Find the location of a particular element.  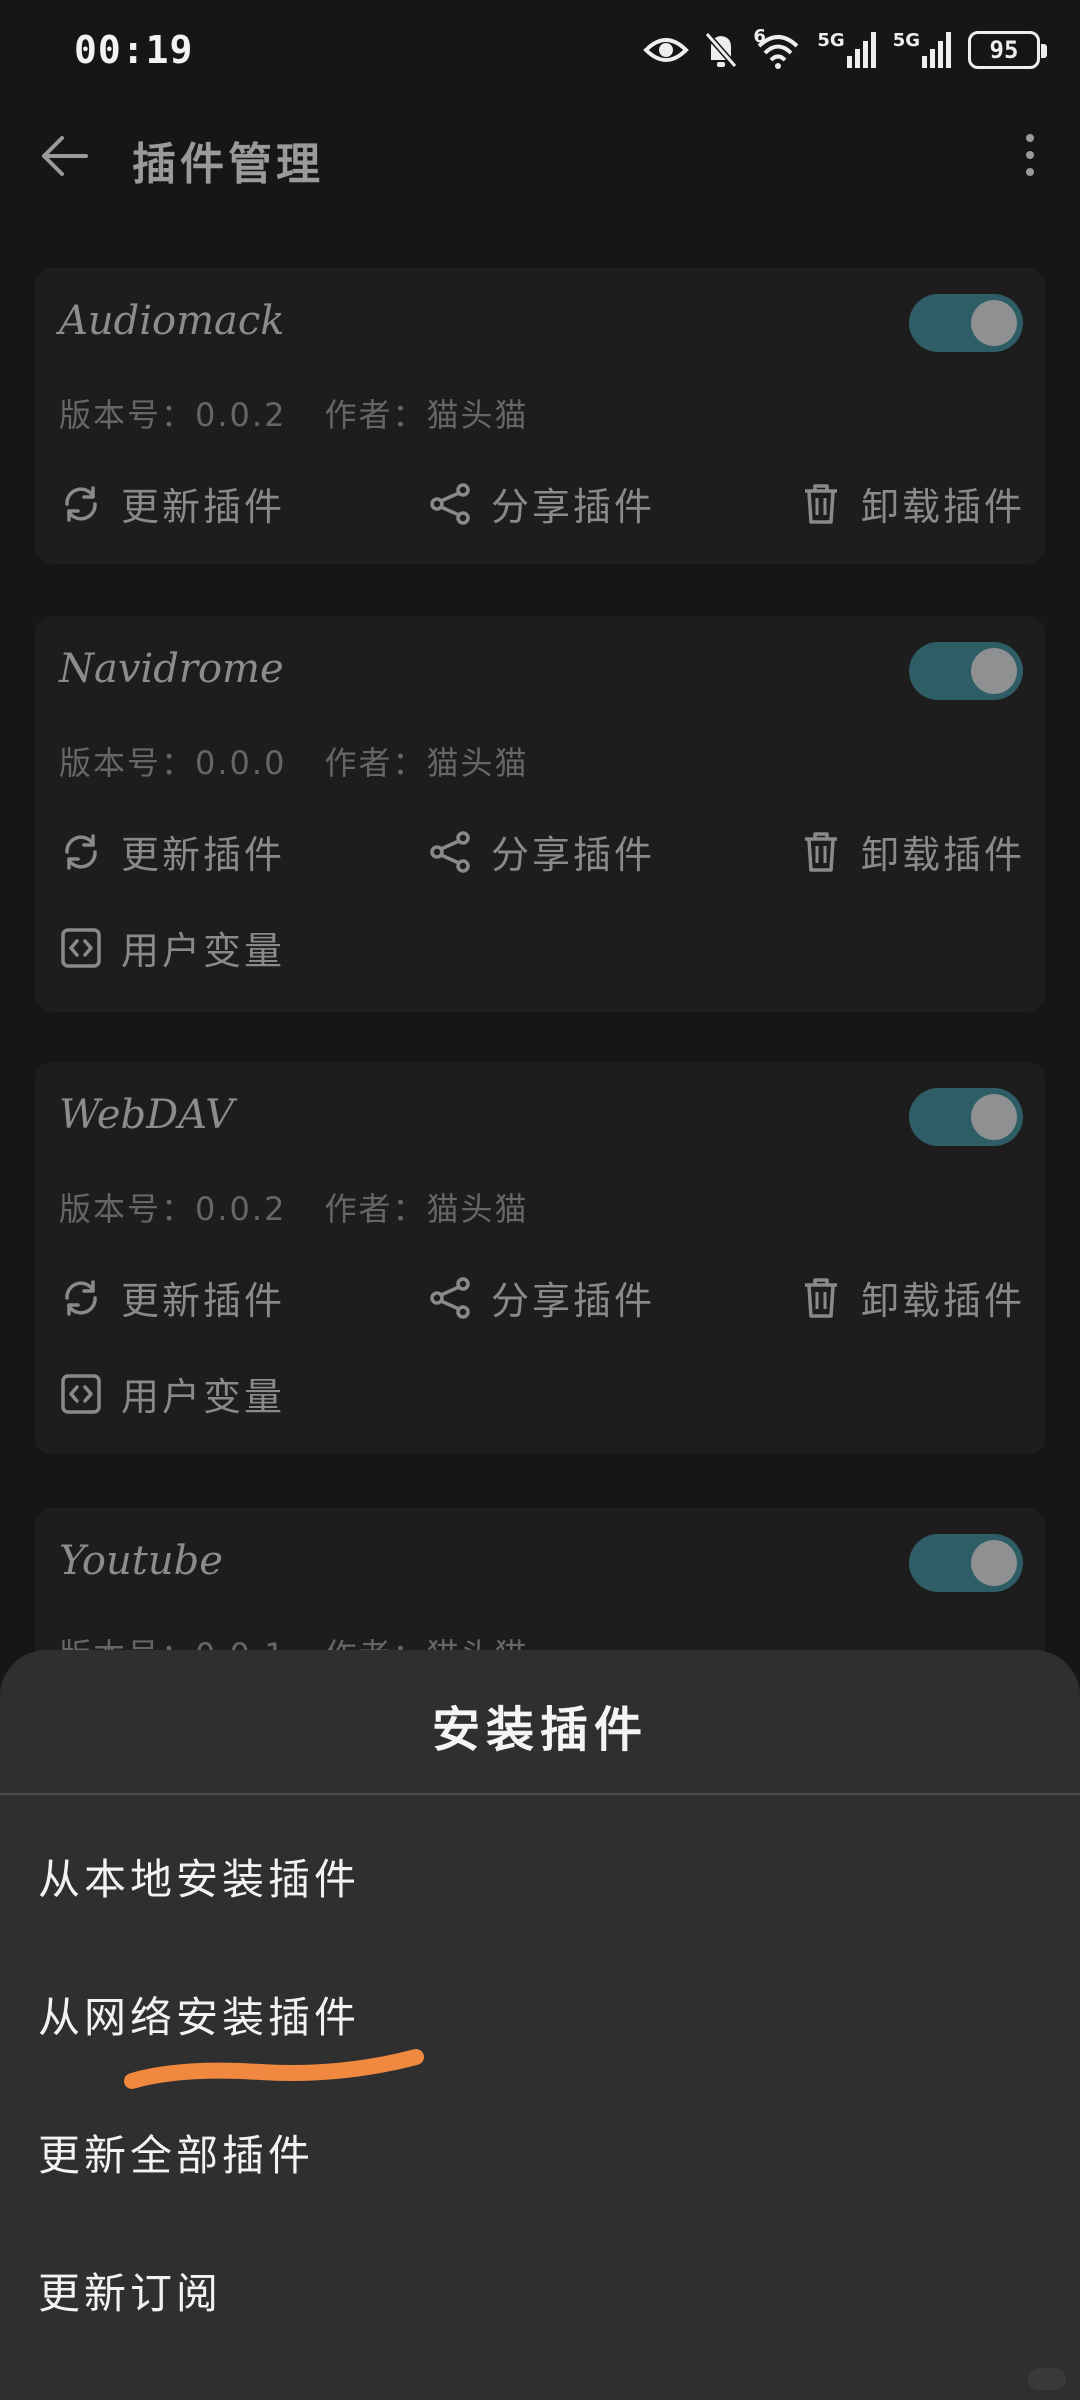

wifi-icon: 6 is located at coordinates (778, 49).